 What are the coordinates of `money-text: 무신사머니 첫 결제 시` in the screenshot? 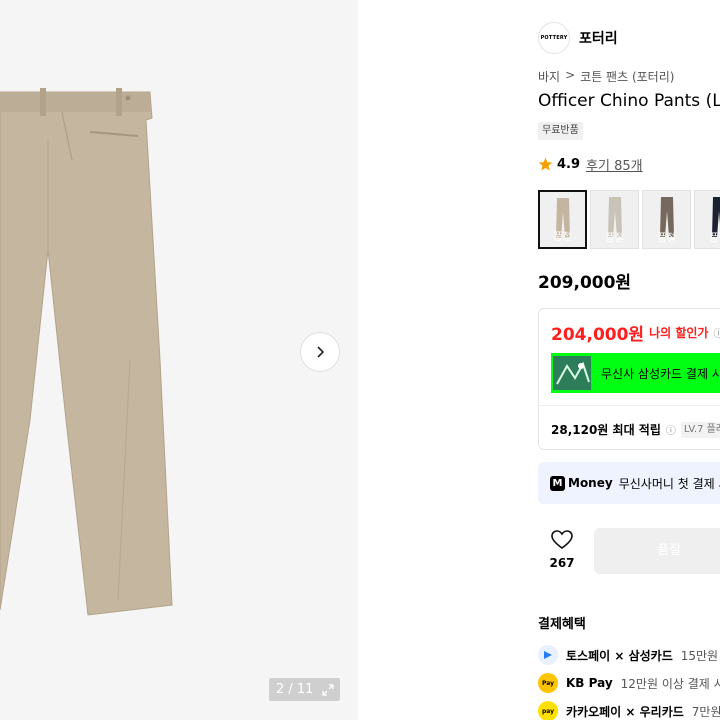 It's located at (669, 483).